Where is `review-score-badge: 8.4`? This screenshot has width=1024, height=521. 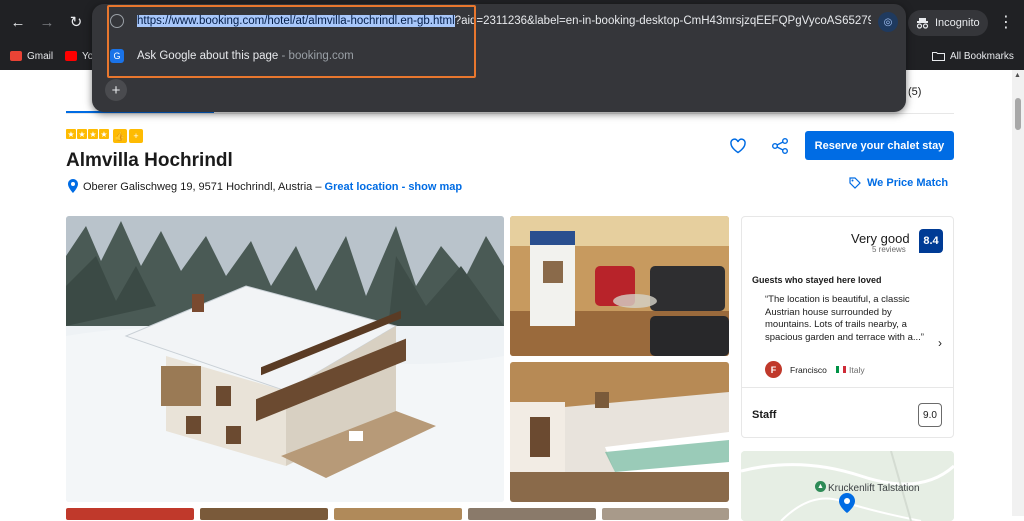 review-score-badge: 8.4 is located at coordinates (931, 241).